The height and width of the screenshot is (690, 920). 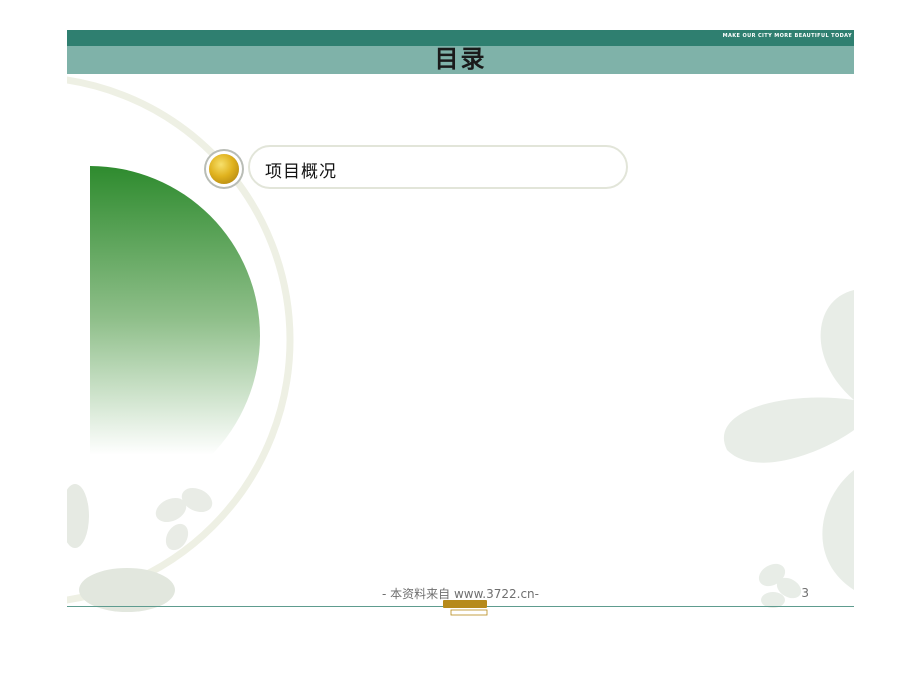 What do you see at coordinates (301, 172) in the screenshot?
I see `toc-item-label: 项目概况` at bounding box center [301, 172].